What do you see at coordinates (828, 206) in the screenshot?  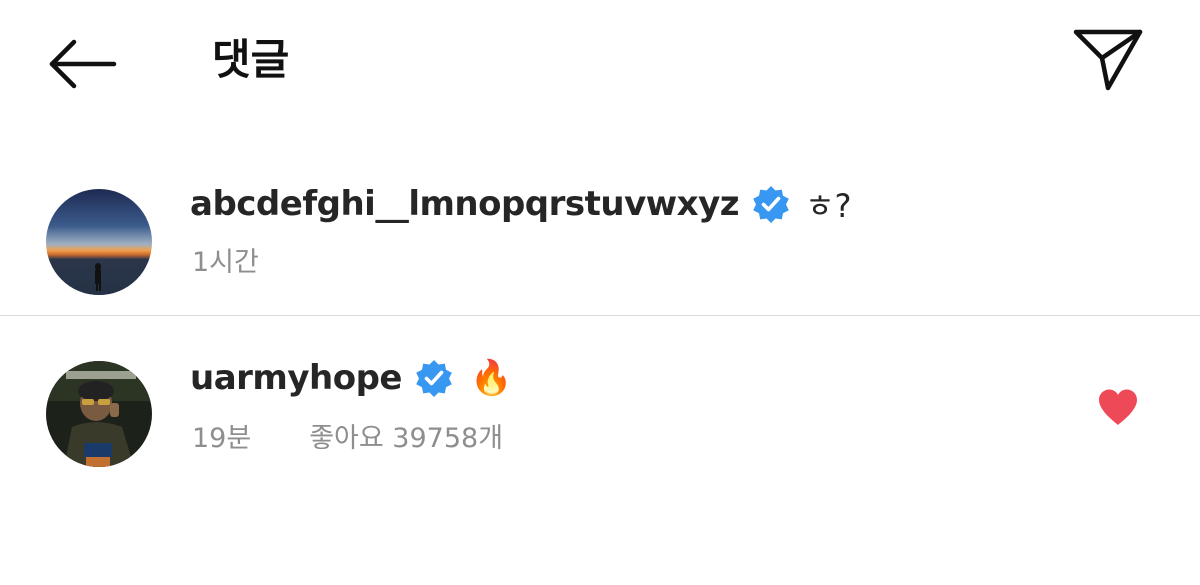 I see `comment-text: ㅎ?` at bounding box center [828, 206].